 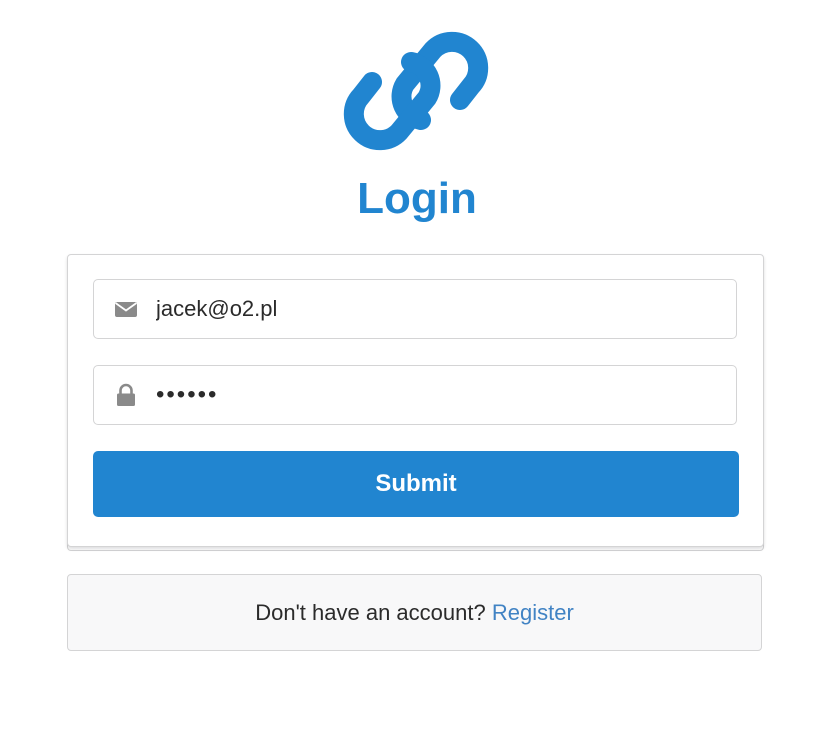 What do you see at coordinates (436, 309) in the screenshot?
I see `email-input` at bounding box center [436, 309].